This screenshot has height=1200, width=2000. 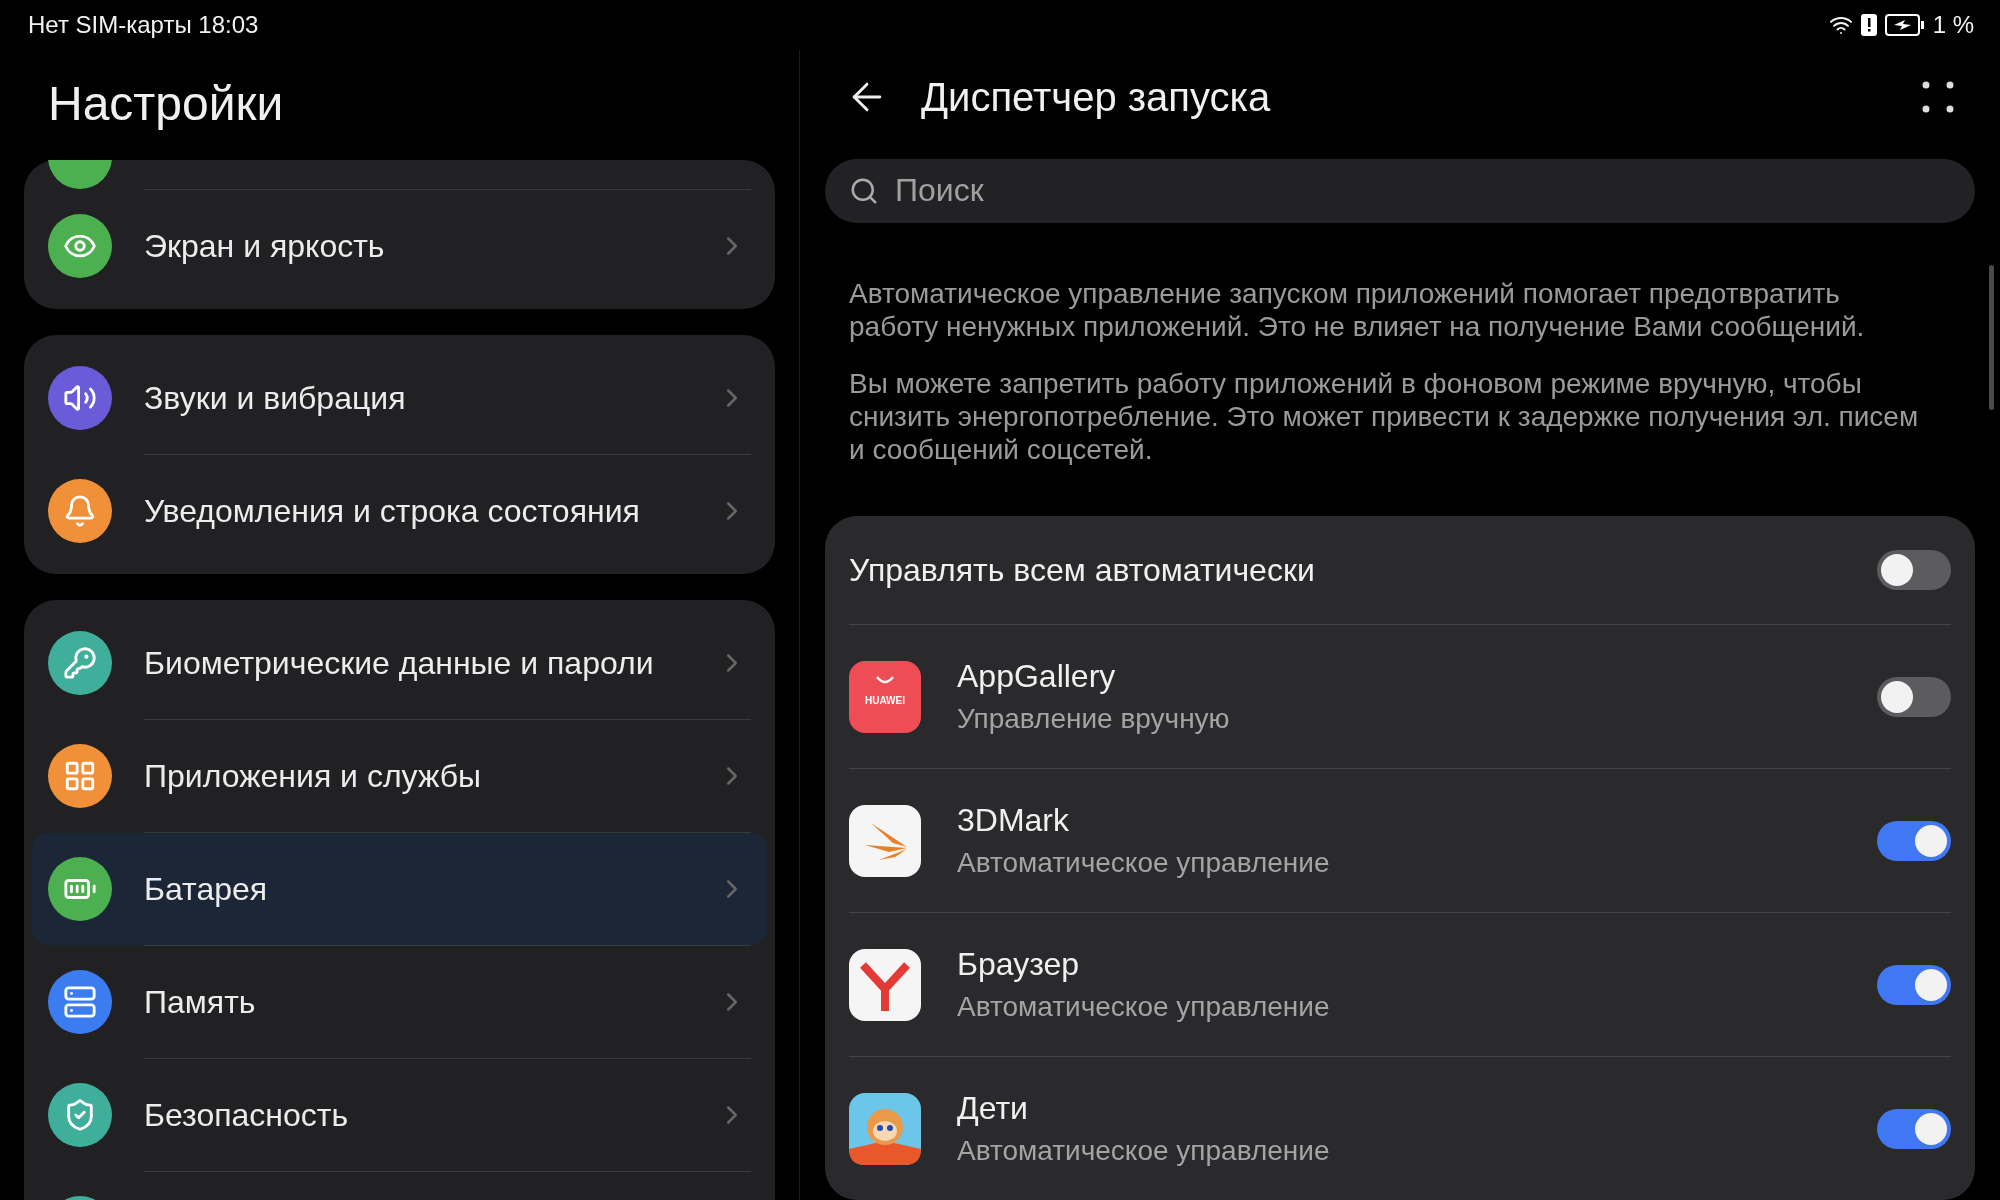 What do you see at coordinates (1953, 25) in the screenshot?
I see `battery-percent: 1 %` at bounding box center [1953, 25].